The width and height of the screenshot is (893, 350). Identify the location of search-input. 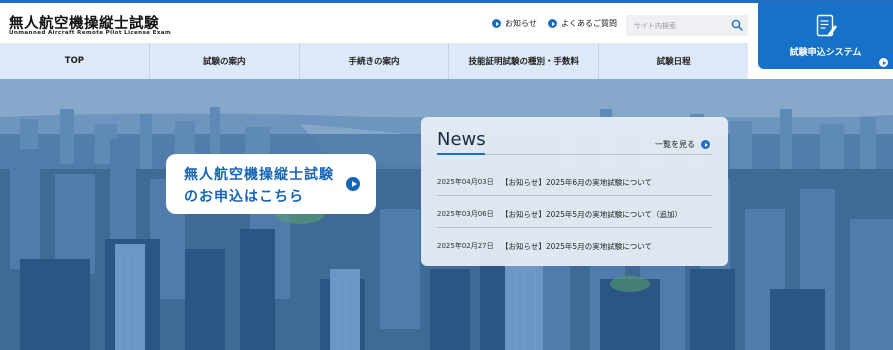
(679, 25).